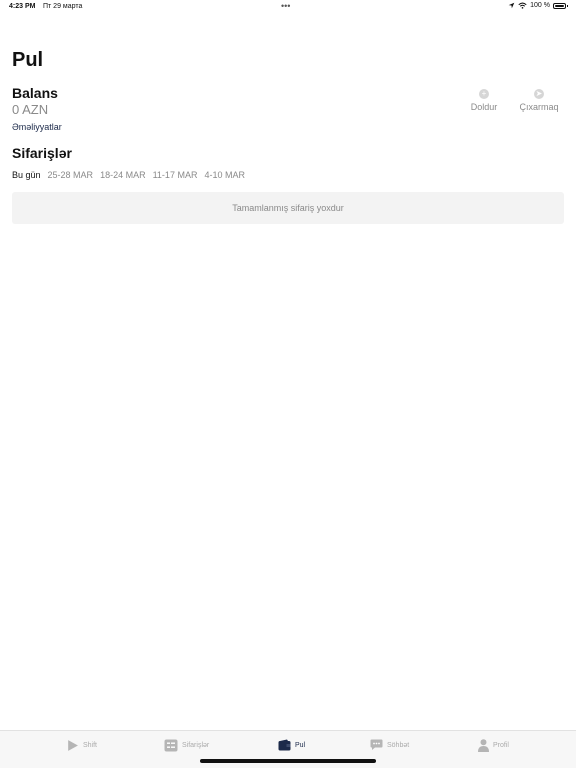  What do you see at coordinates (484, 107) in the screenshot?
I see `topup-label: Doldur` at bounding box center [484, 107].